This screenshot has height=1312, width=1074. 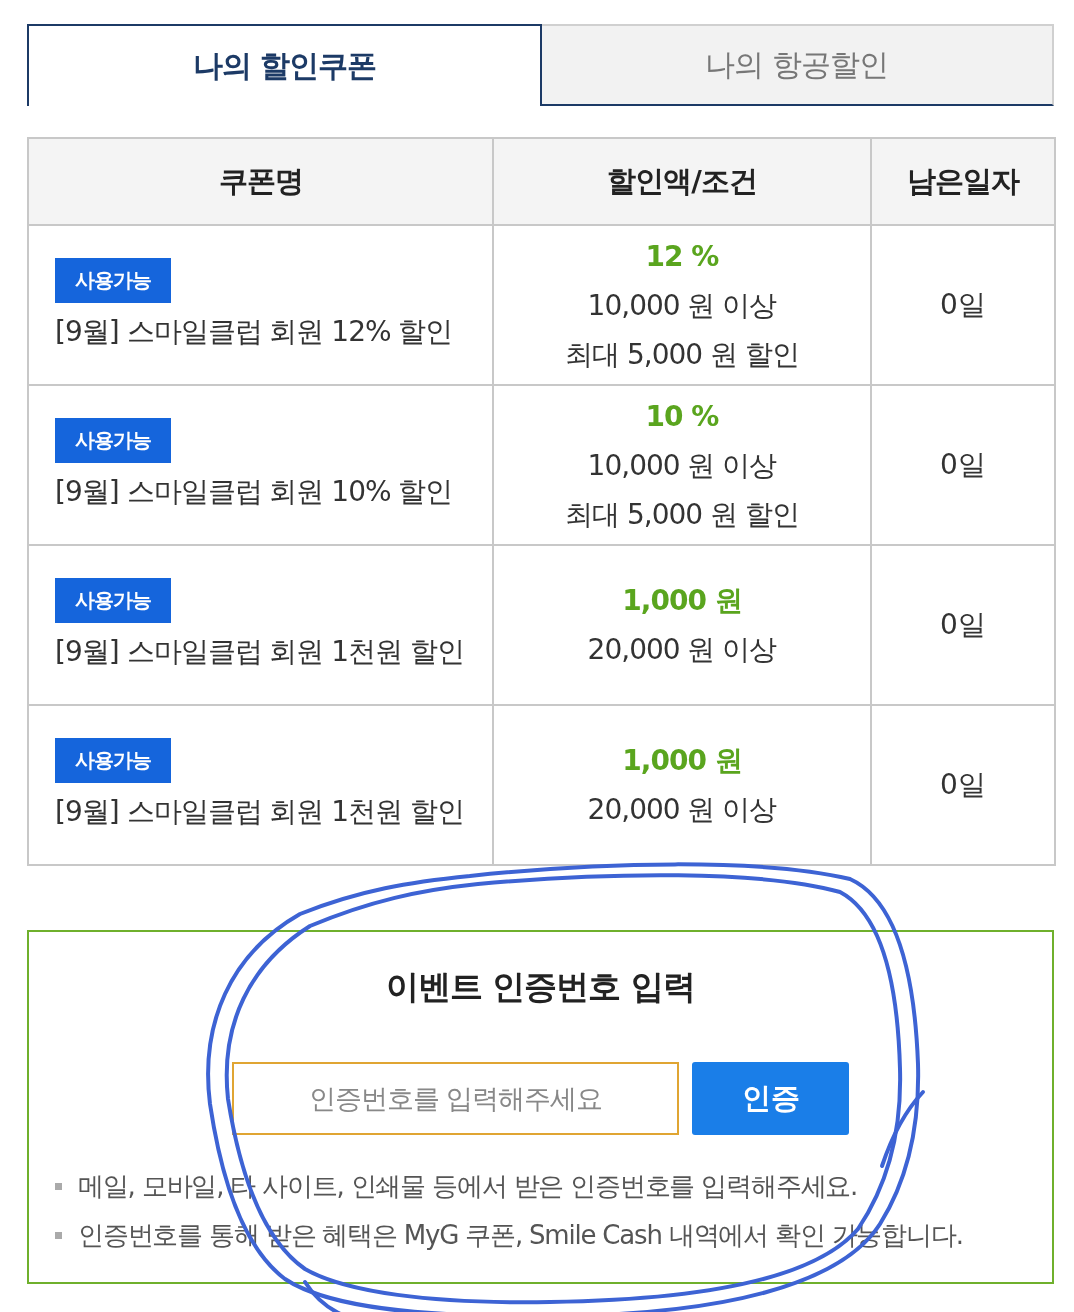 I want to click on discount-amount: 10 %, so click(x=682, y=416).